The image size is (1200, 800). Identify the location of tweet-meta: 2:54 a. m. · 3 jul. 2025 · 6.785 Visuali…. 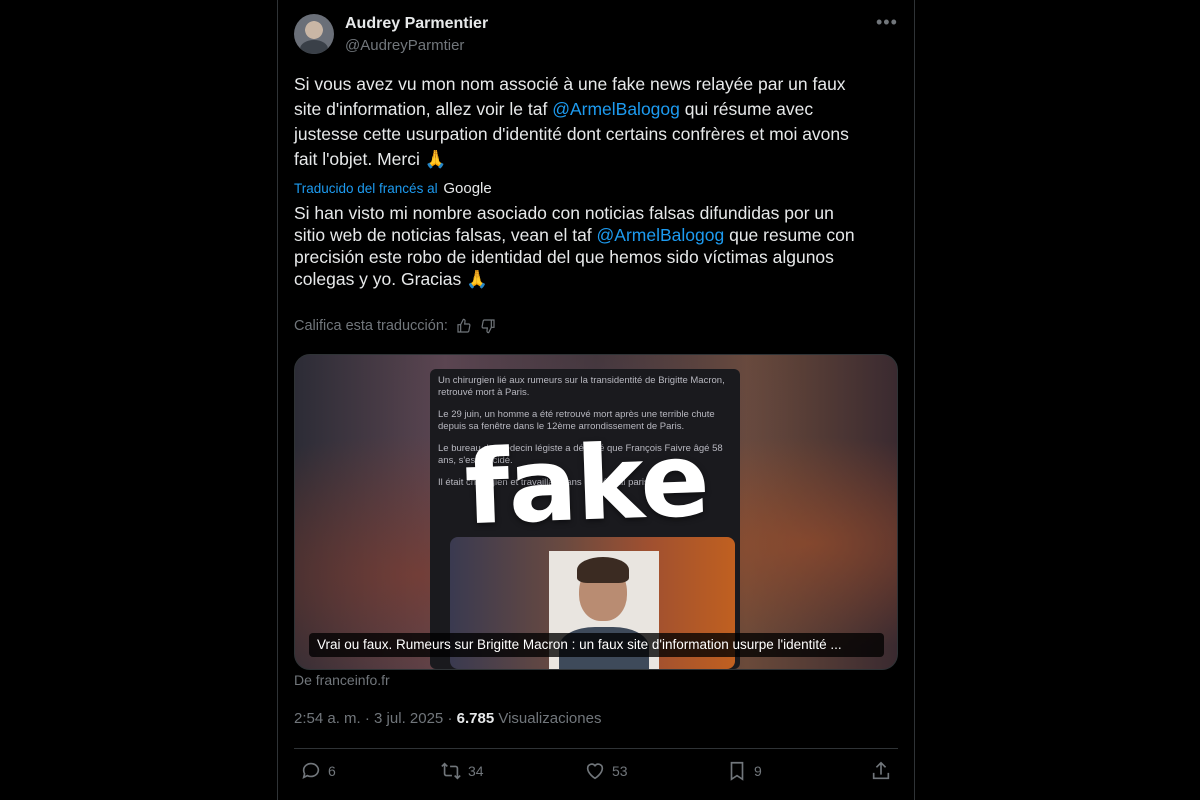
(447, 718).